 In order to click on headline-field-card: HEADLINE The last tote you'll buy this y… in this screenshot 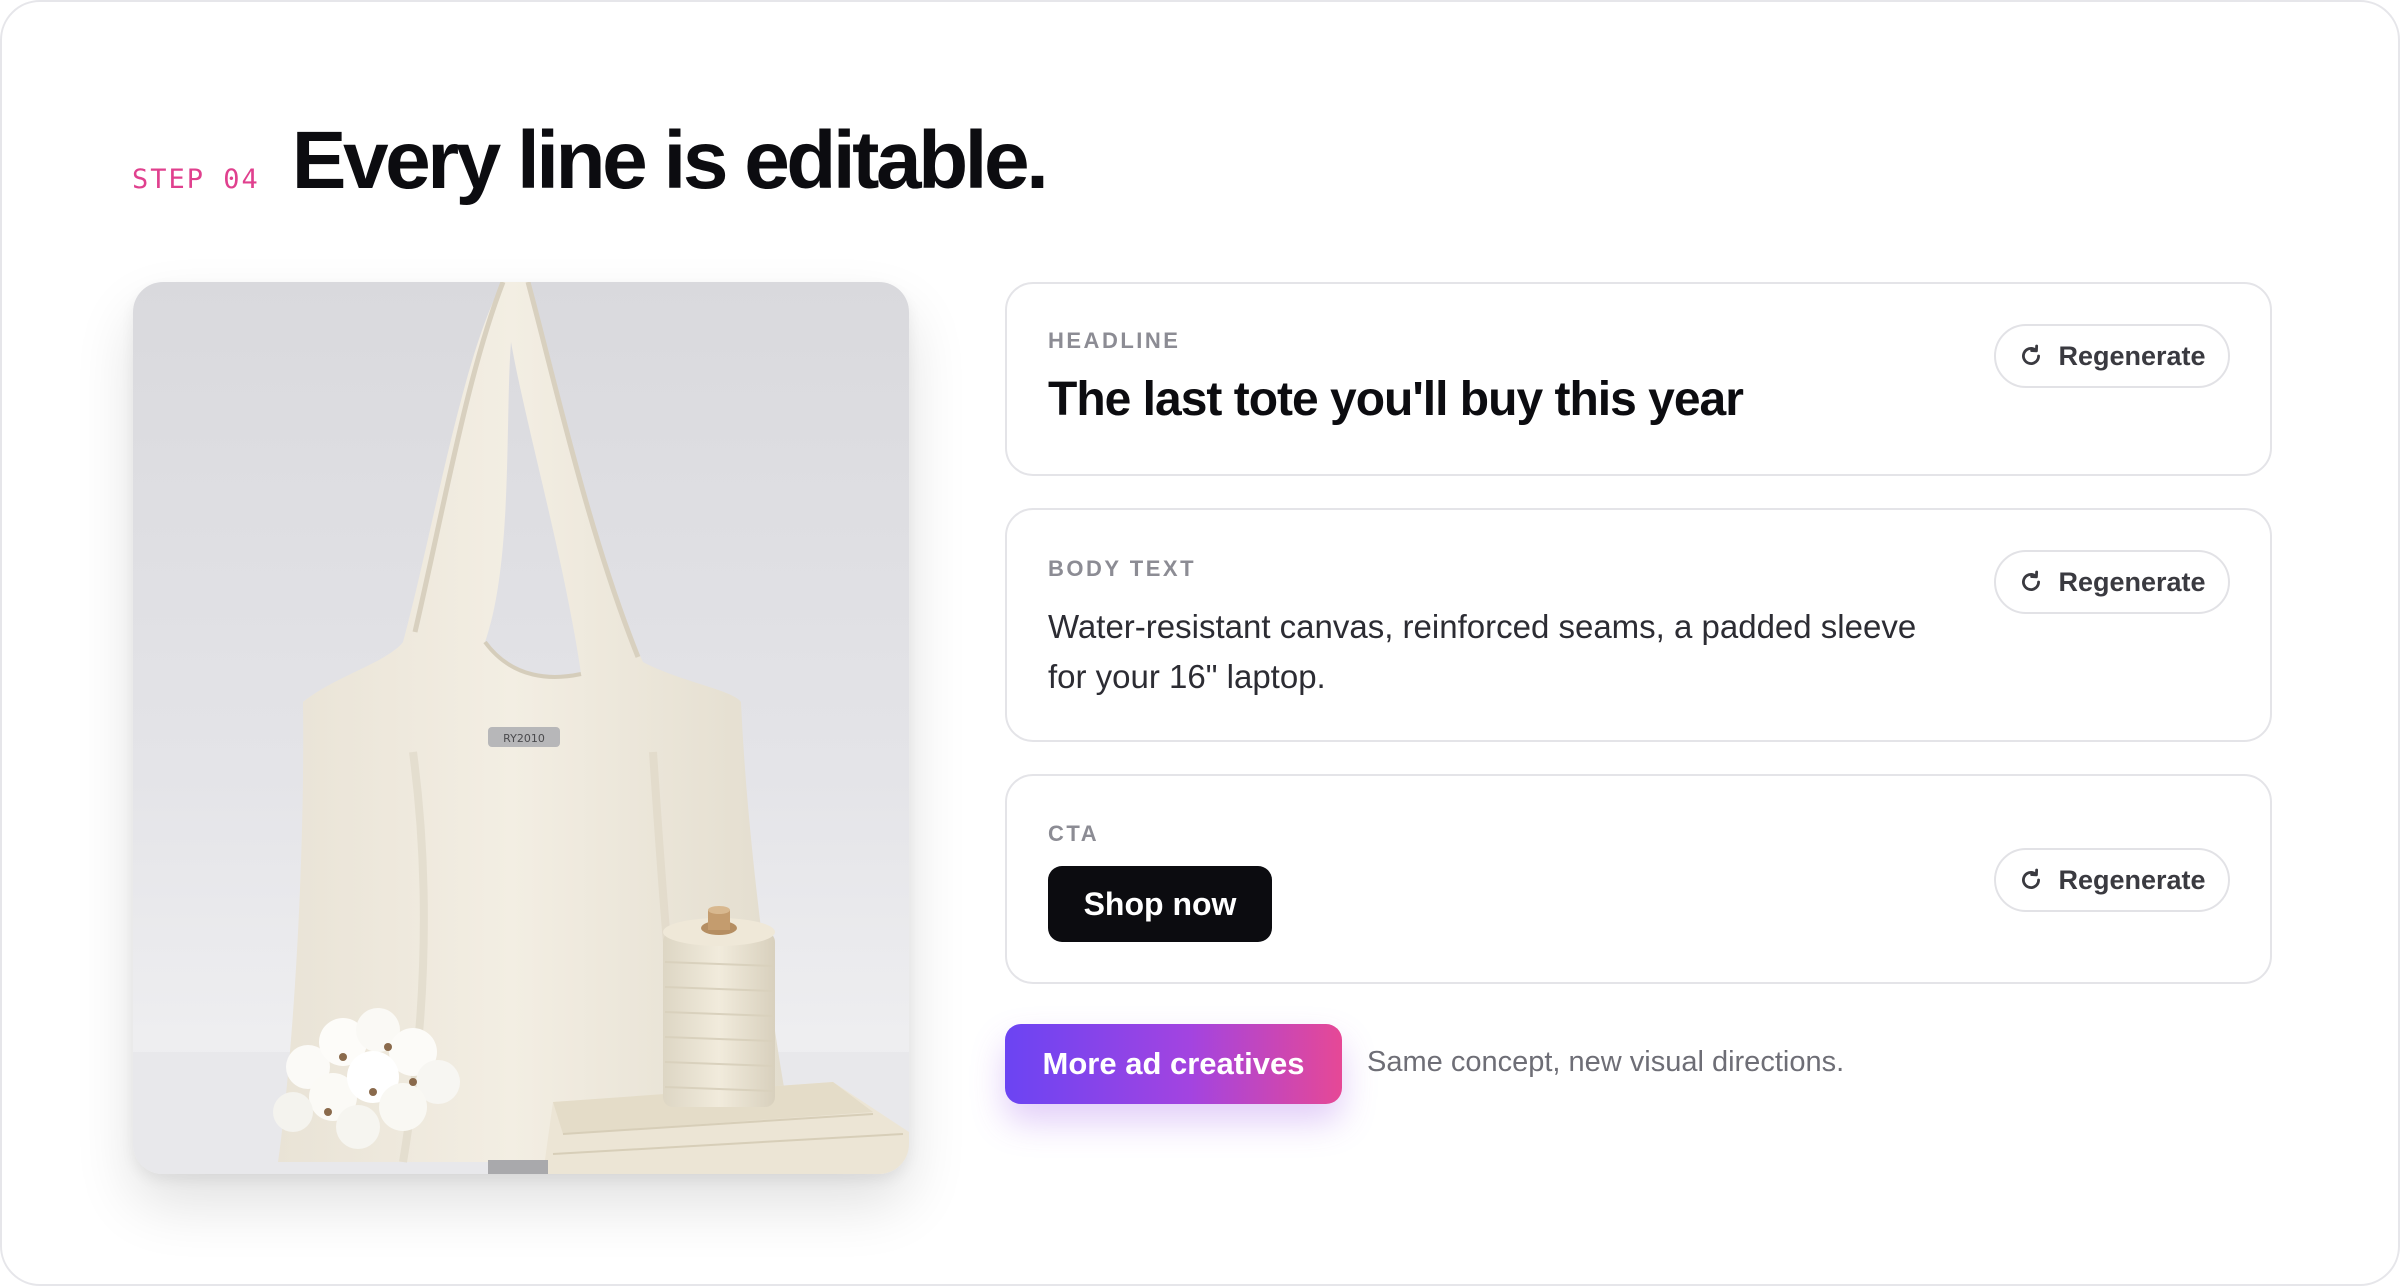, I will do `click(1638, 379)`.